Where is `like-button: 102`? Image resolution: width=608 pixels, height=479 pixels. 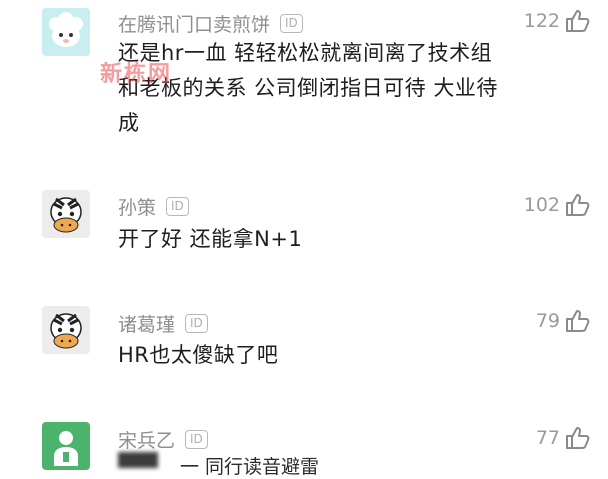 like-button: 102 is located at coordinates (557, 205).